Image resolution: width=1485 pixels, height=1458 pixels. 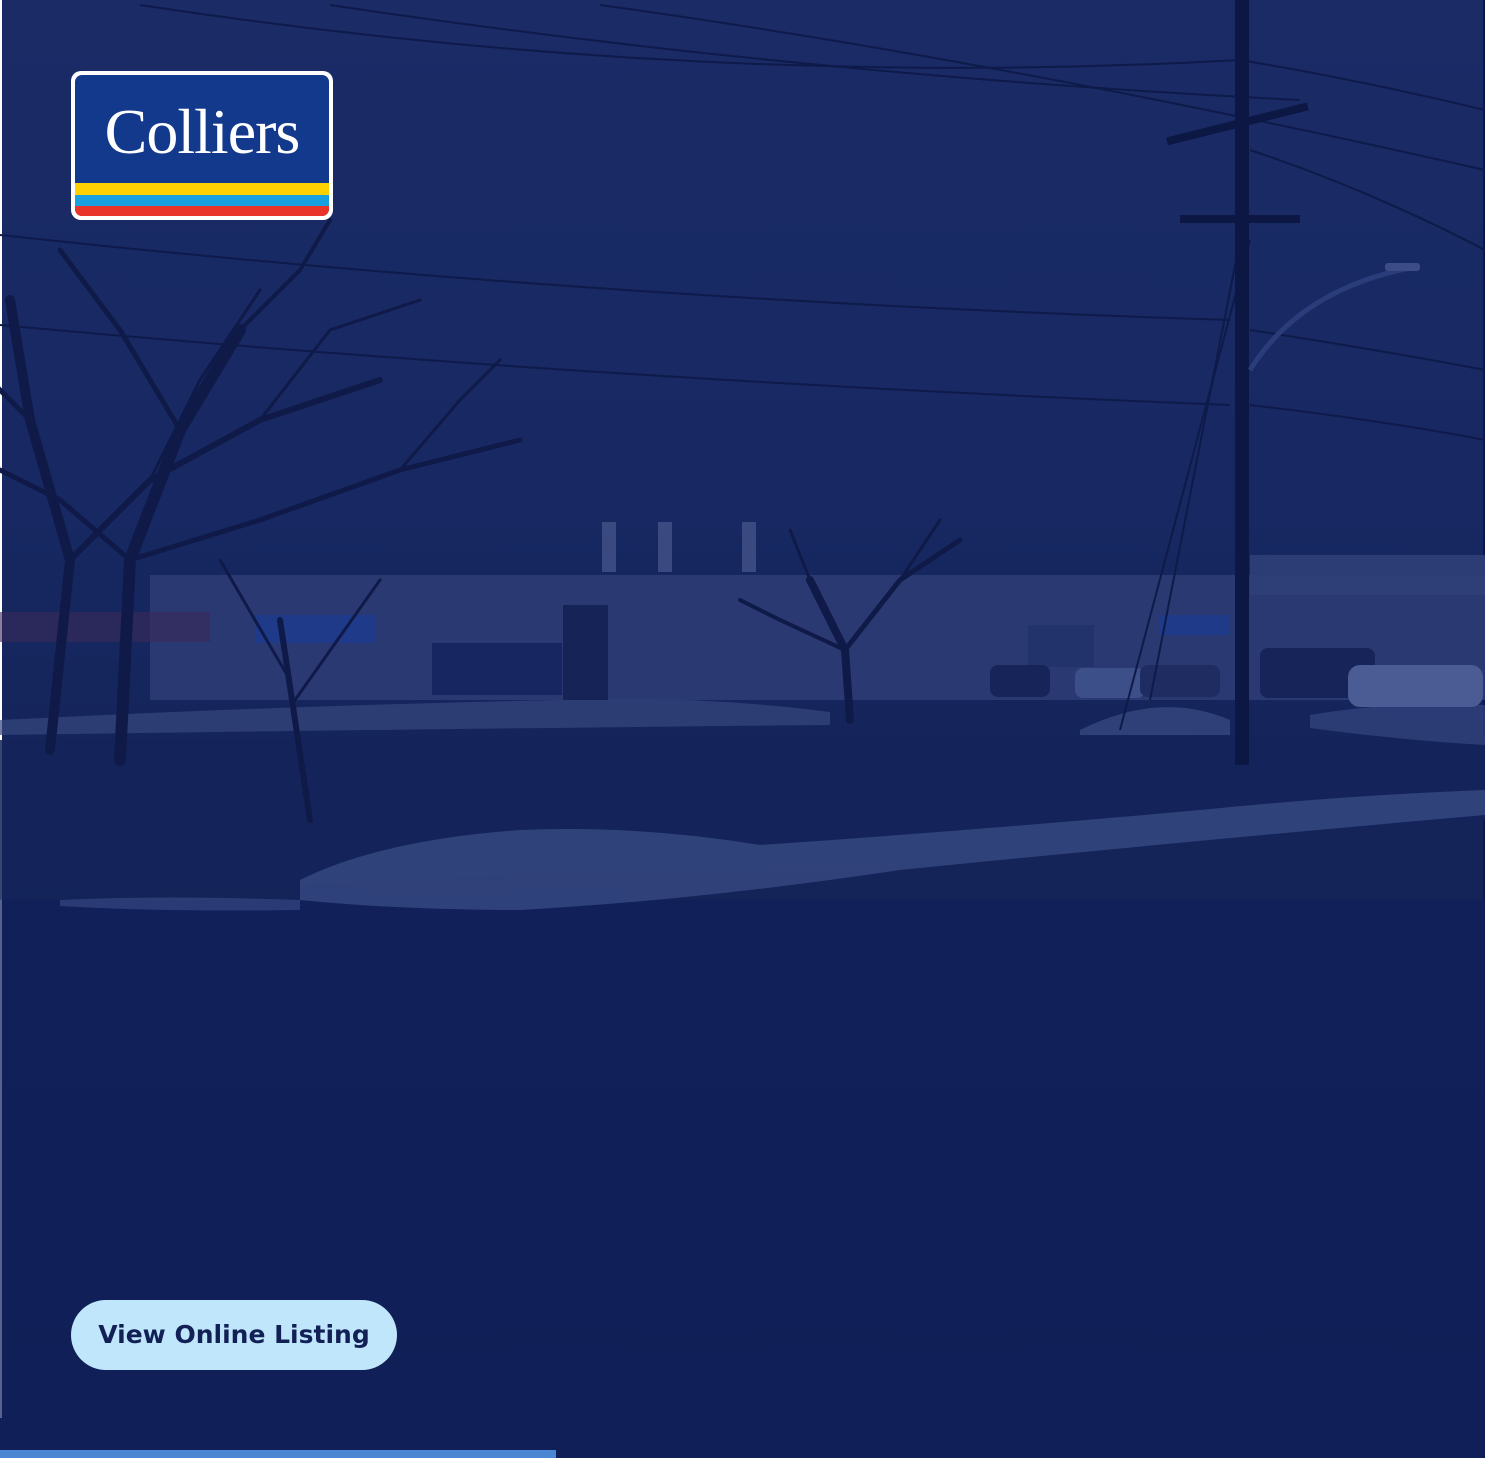 What do you see at coordinates (315, 629) in the screenshot?
I see `awning-left` at bounding box center [315, 629].